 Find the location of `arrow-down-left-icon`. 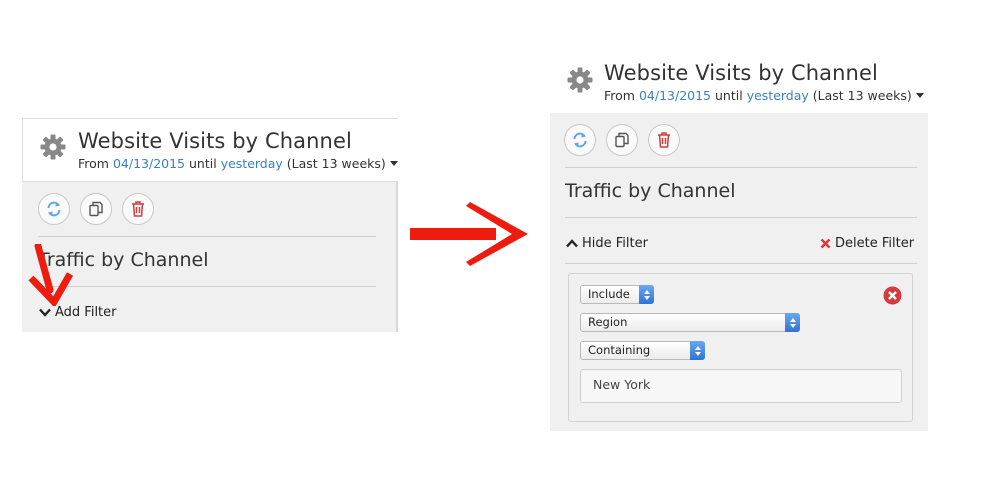

arrow-down-left-icon is located at coordinates (51, 275).